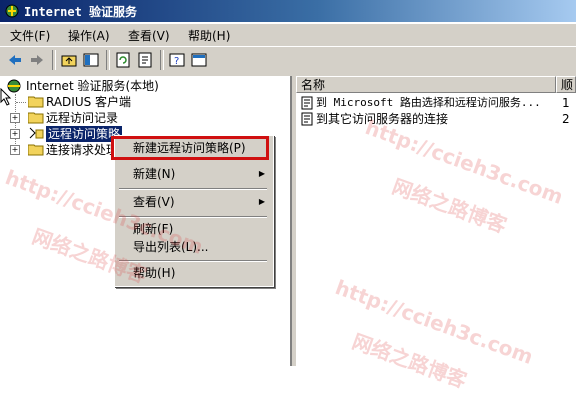 This screenshot has width=576, height=400. What do you see at coordinates (149, 35) in the screenshot?
I see `menu-view: 查看(V)` at bounding box center [149, 35].